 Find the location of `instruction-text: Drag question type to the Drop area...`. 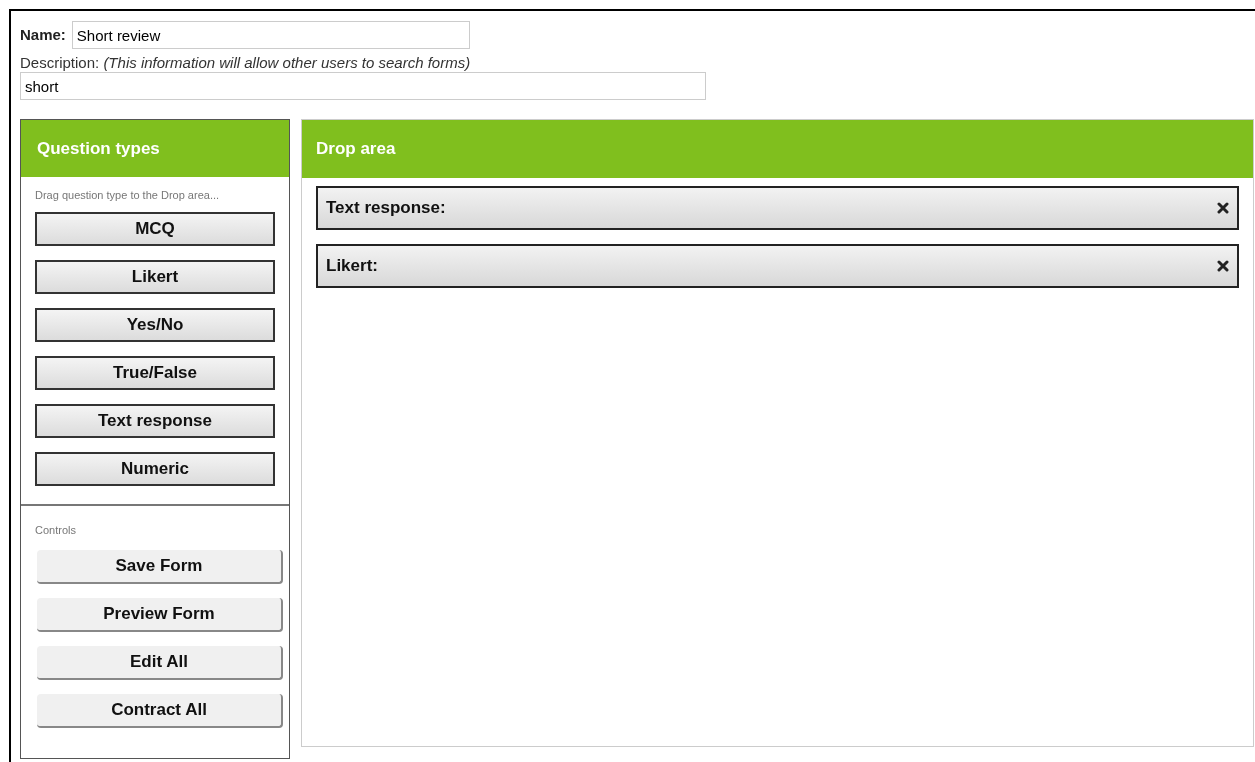

instruction-text: Drag question type to the Drop area... is located at coordinates (128, 195).